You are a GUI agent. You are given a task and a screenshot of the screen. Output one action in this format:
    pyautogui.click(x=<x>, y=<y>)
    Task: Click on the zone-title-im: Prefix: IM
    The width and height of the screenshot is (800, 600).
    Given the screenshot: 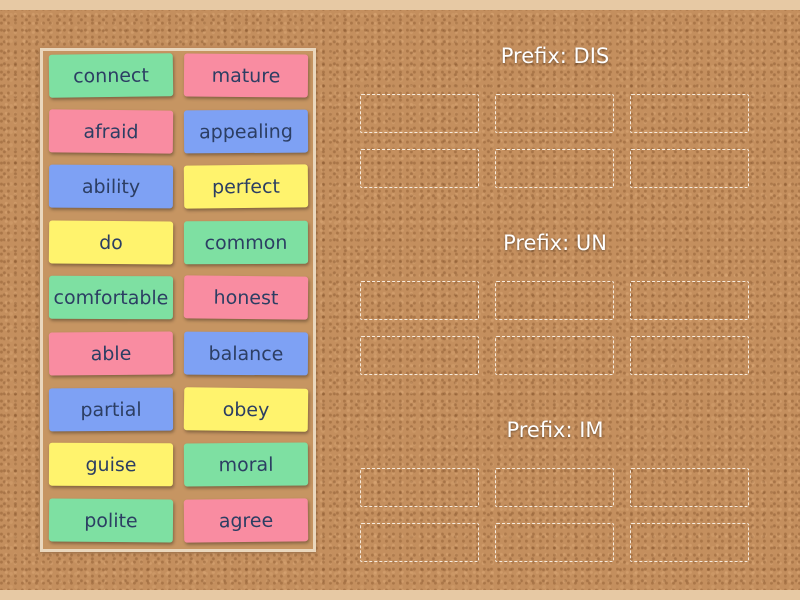 What is the action you would take?
    pyautogui.click(x=555, y=430)
    